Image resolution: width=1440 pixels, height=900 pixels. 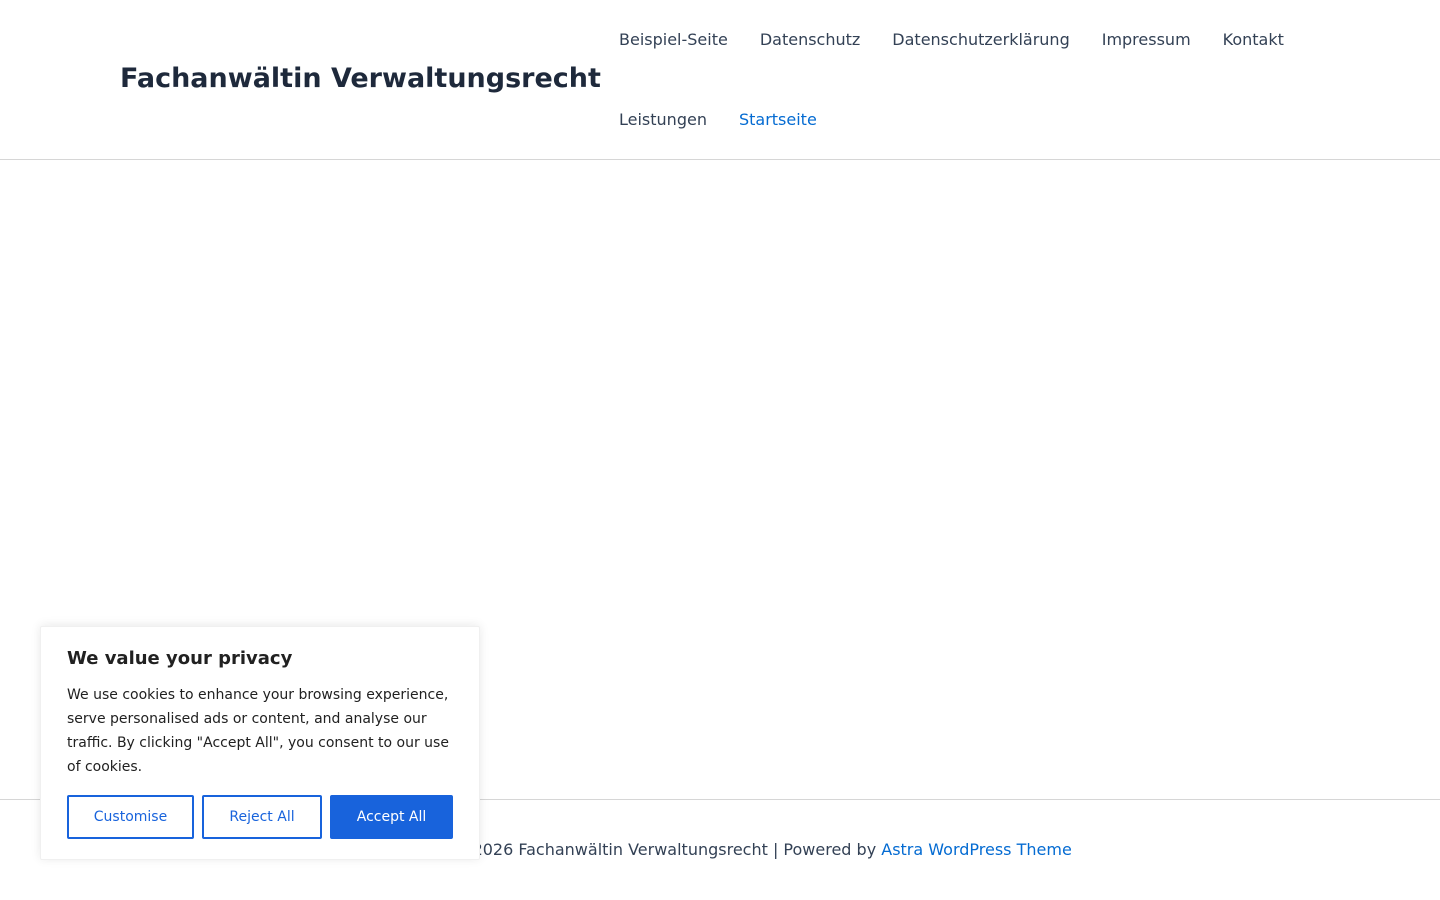 I want to click on site-title: Fachanwältin Verwaltungsrecht, so click(x=360, y=79).